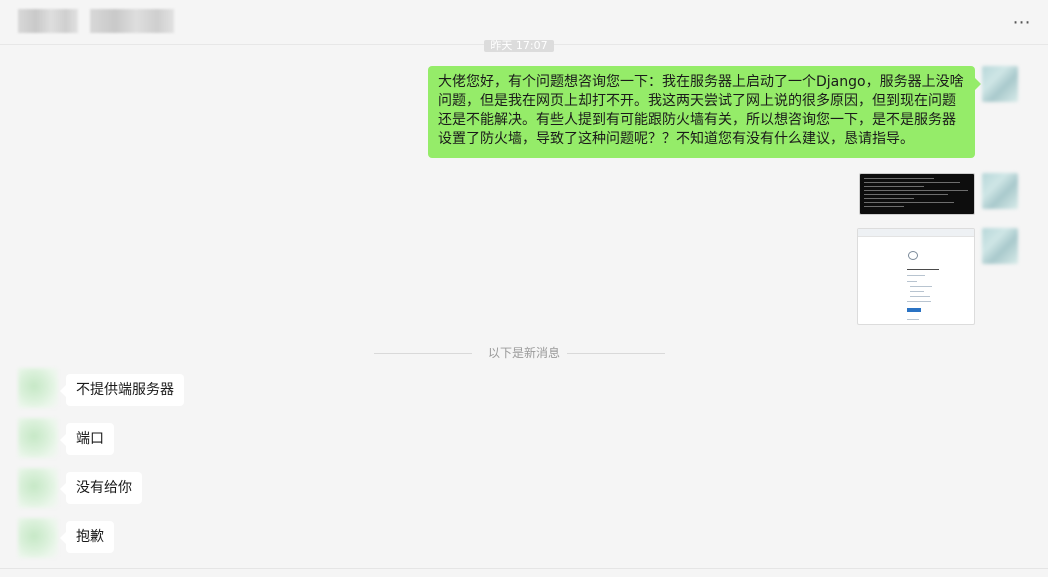  What do you see at coordinates (913, 255) in the screenshot?
I see `sad-face-icon` at bounding box center [913, 255].